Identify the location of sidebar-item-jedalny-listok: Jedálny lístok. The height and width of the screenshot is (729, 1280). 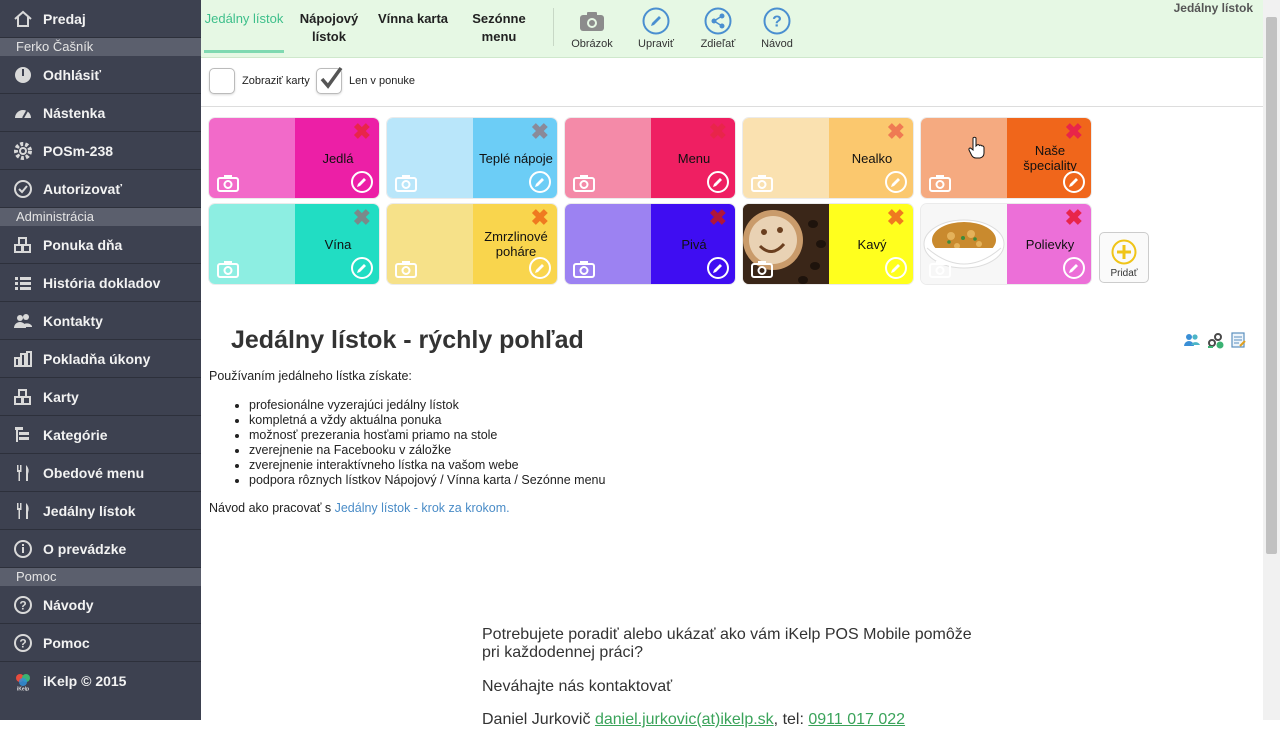
(100, 511).